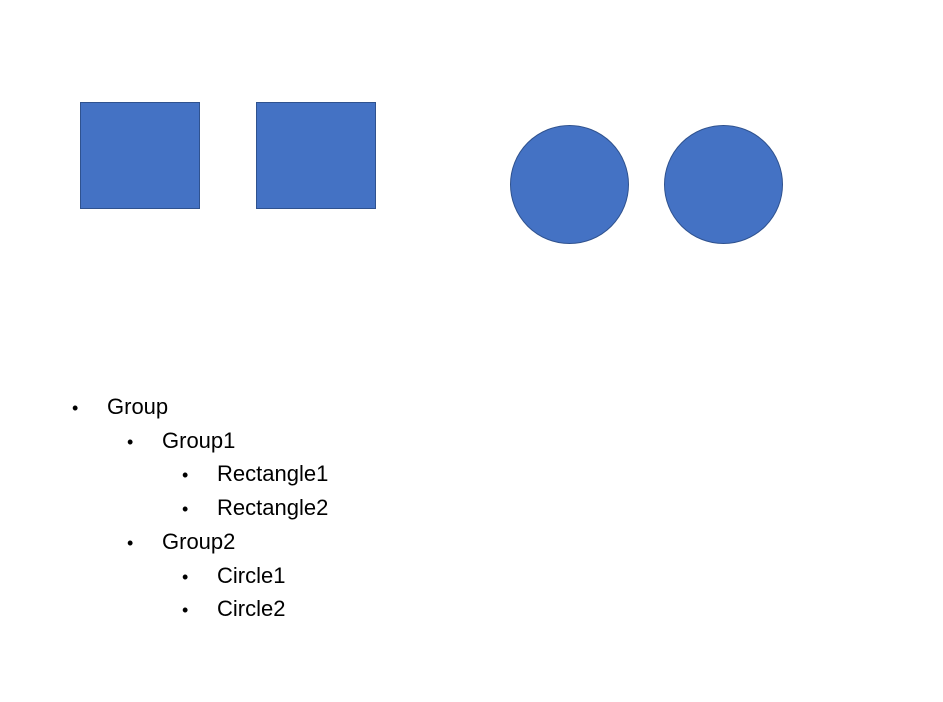  What do you see at coordinates (138, 406) in the screenshot?
I see `group-label: Group` at bounding box center [138, 406].